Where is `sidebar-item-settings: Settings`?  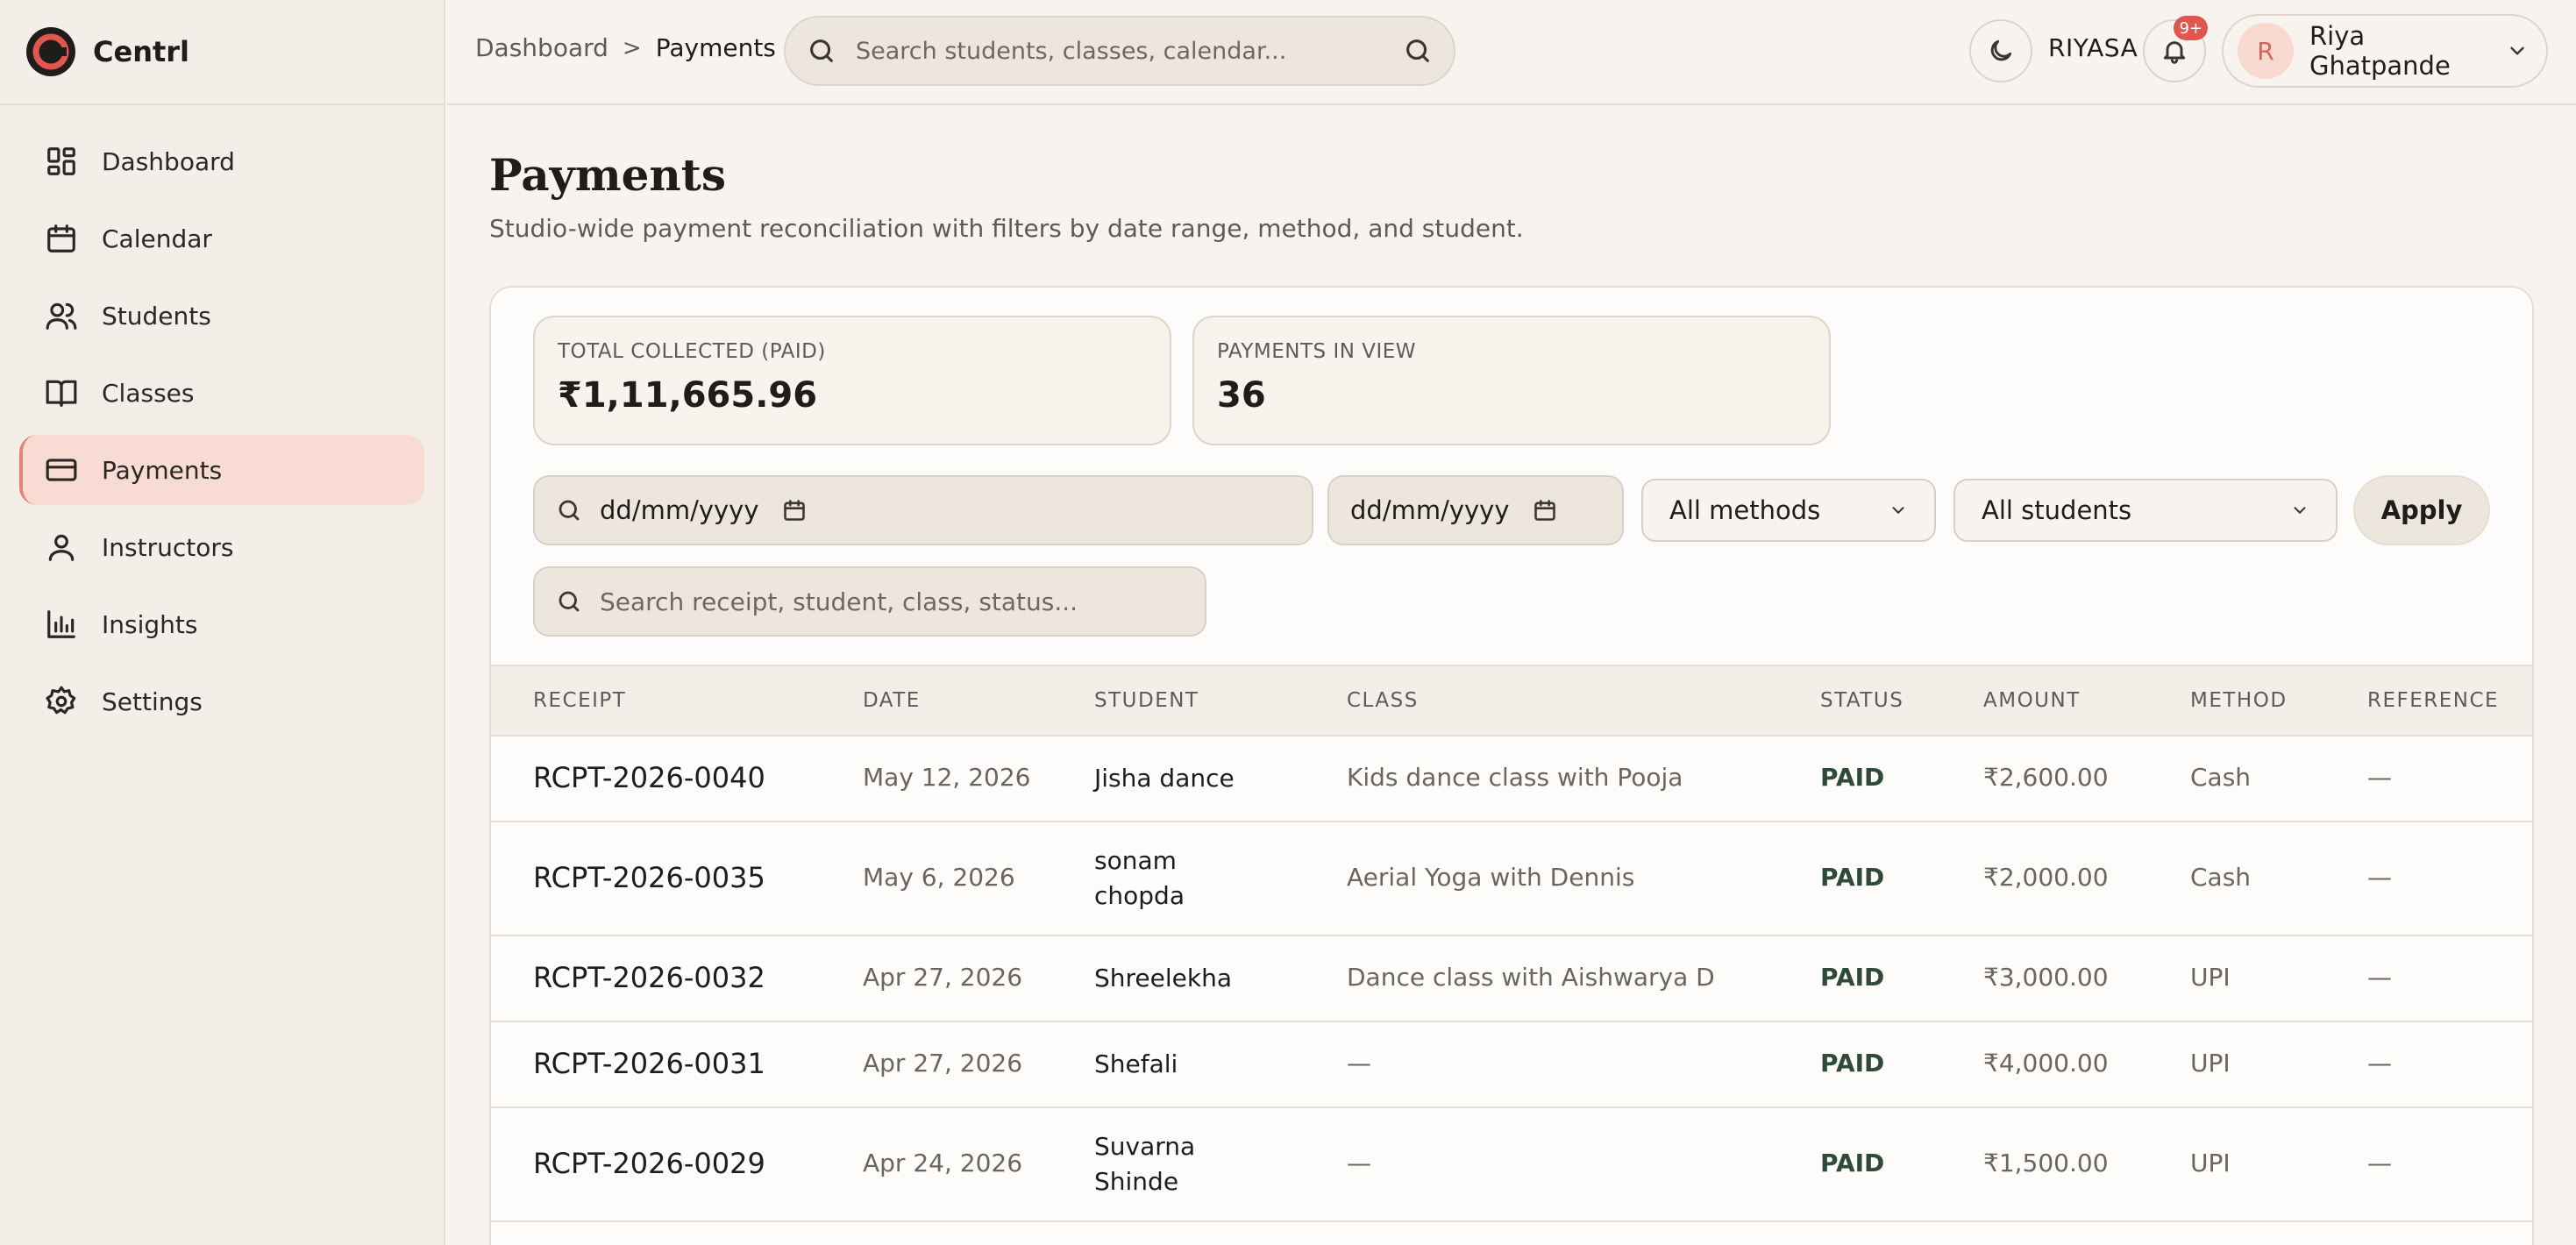
sidebar-item-settings: Settings is located at coordinates (221, 701).